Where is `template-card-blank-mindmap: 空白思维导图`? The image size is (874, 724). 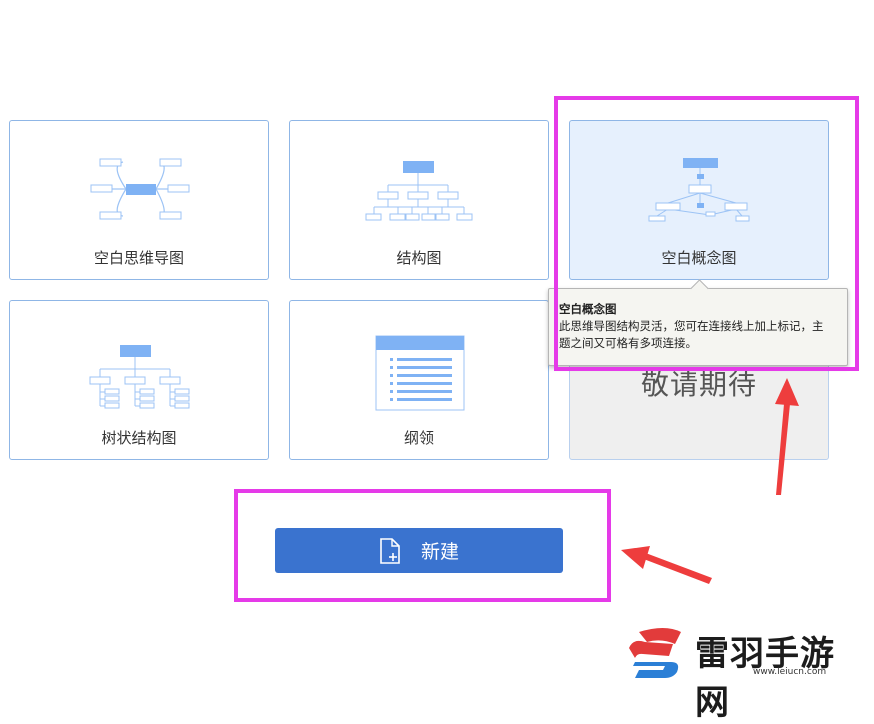
template-card-blank-mindmap: 空白思维导图 is located at coordinates (139, 200).